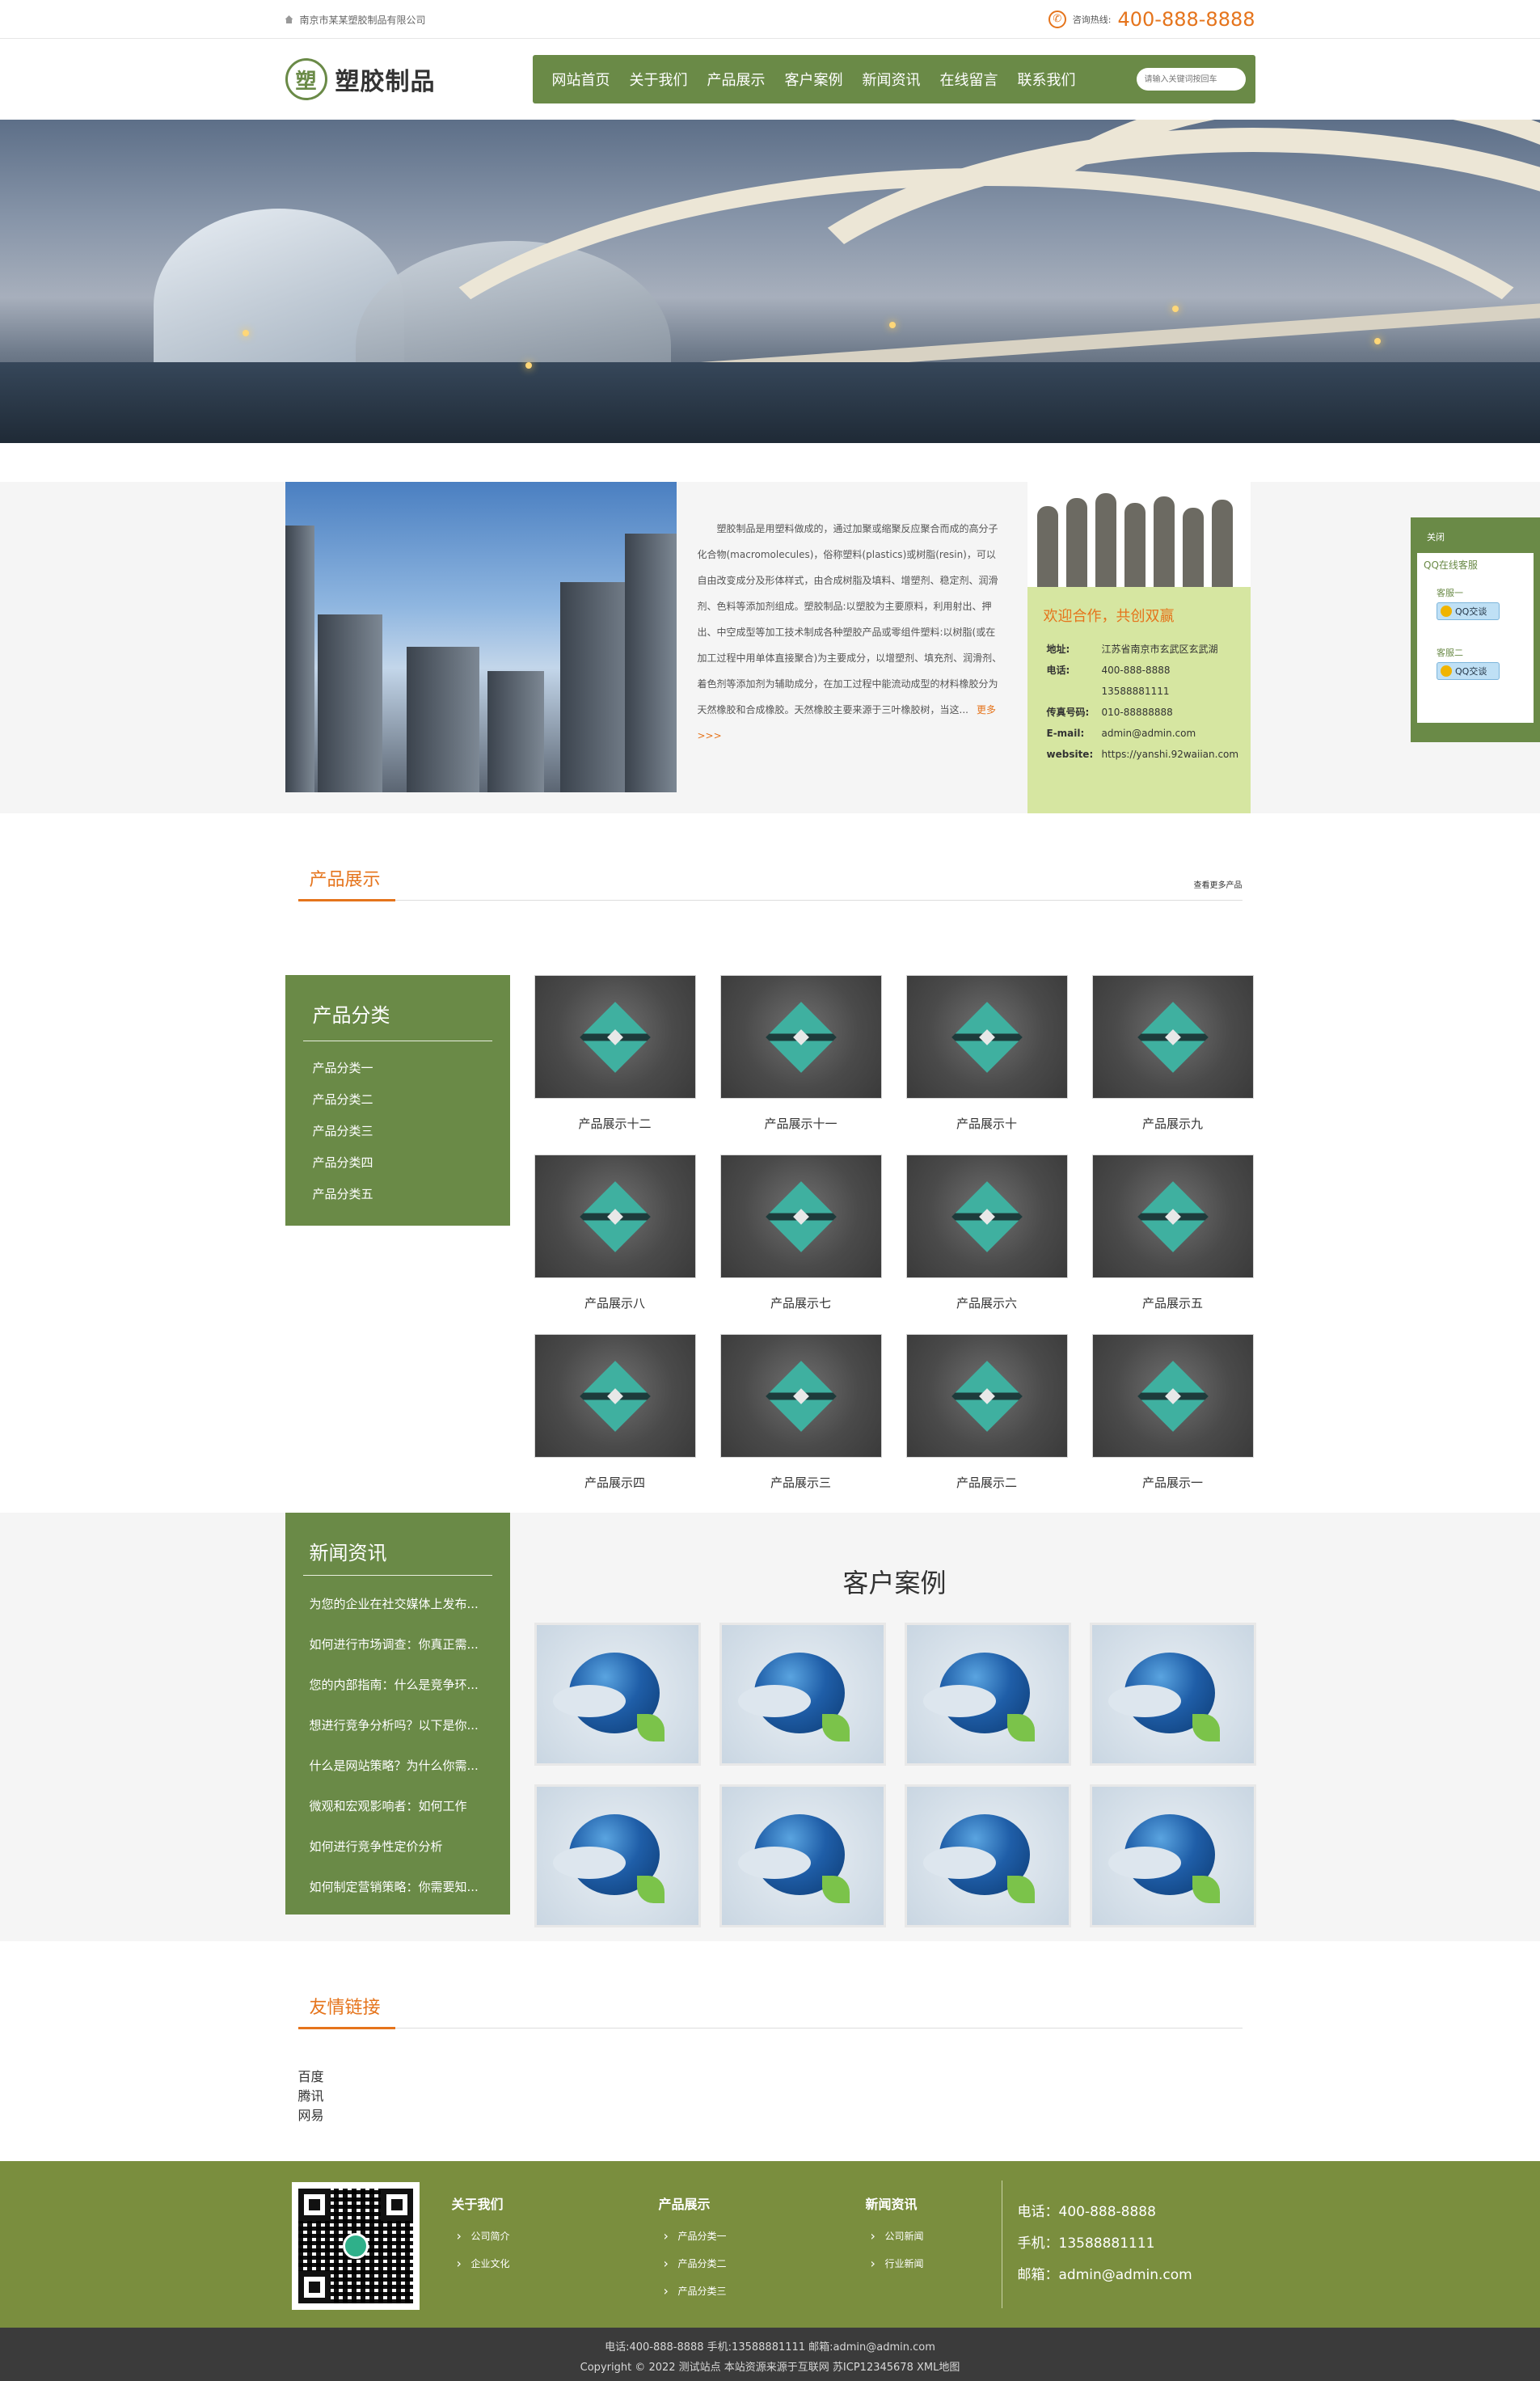 Image resolution: width=1540 pixels, height=2381 pixels. What do you see at coordinates (693, 2236) in the screenshot?
I see `footer-link: 产品分类一` at bounding box center [693, 2236].